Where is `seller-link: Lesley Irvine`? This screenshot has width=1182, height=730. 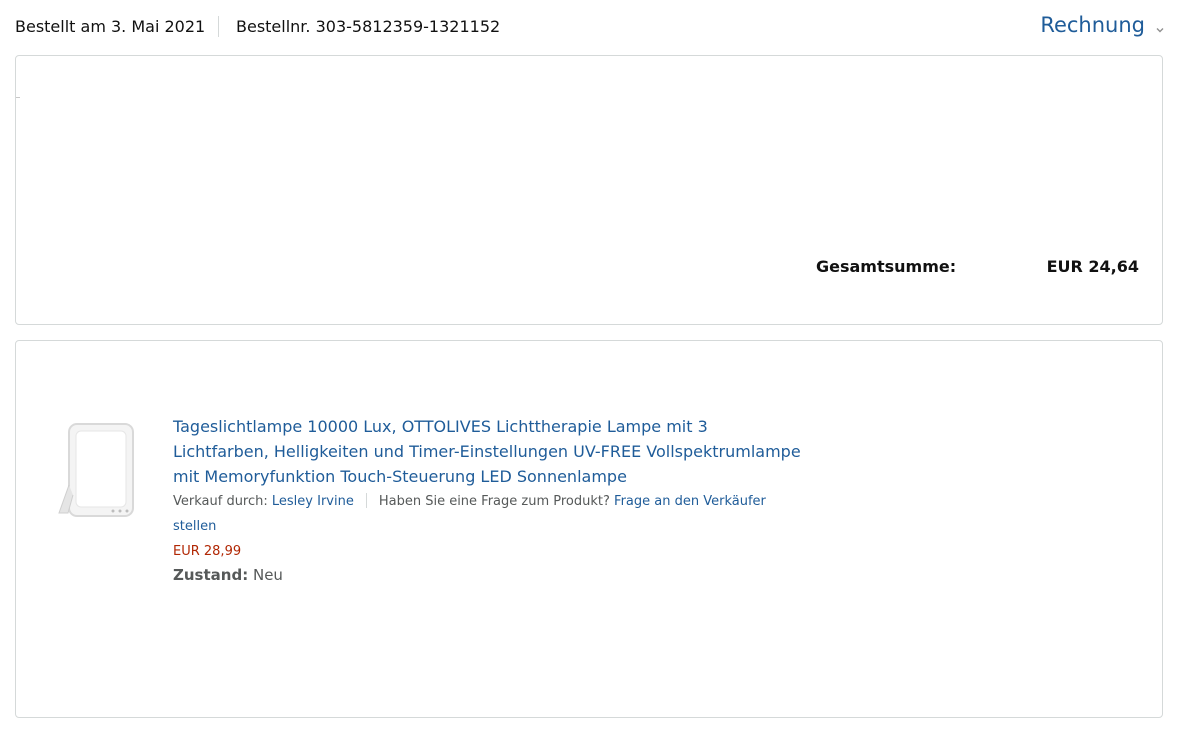 seller-link: Lesley Irvine is located at coordinates (313, 501).